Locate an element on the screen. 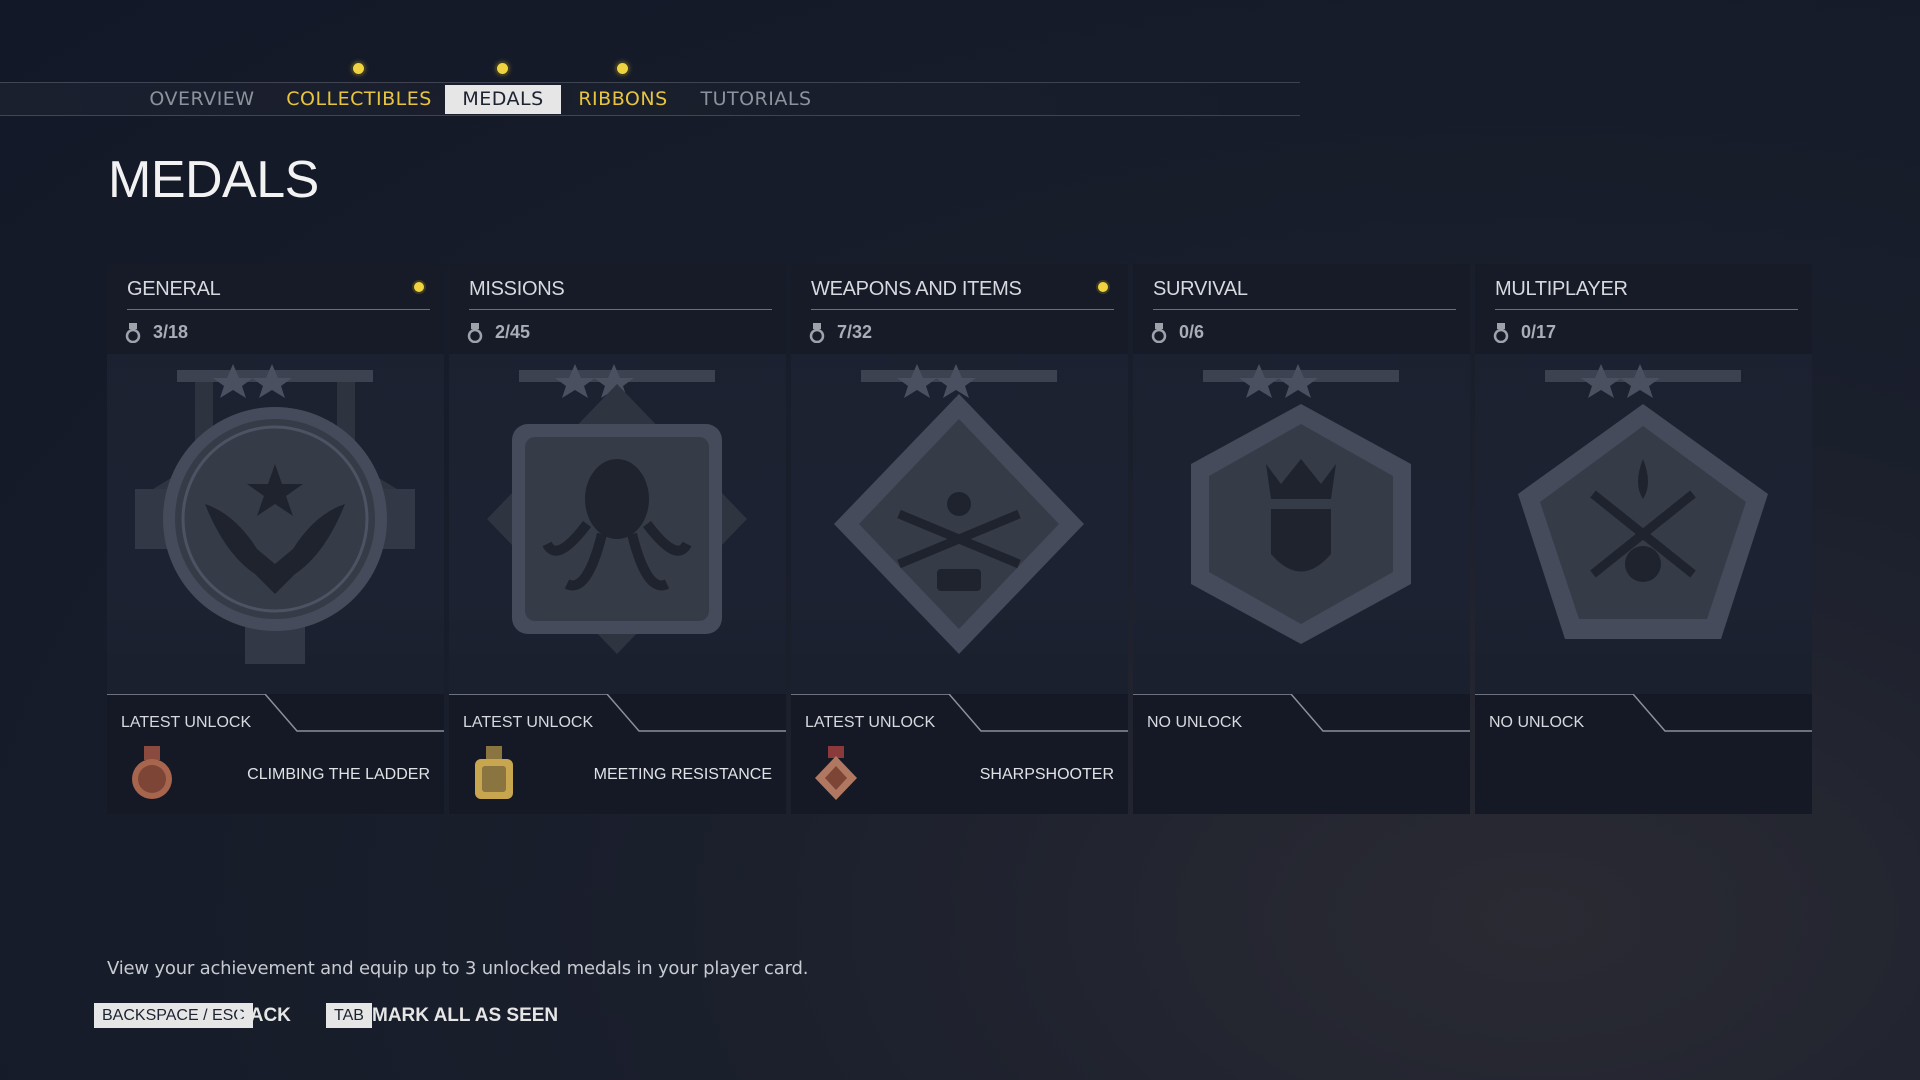  card-title: MISSIONS is located at coordinates (517, 289).